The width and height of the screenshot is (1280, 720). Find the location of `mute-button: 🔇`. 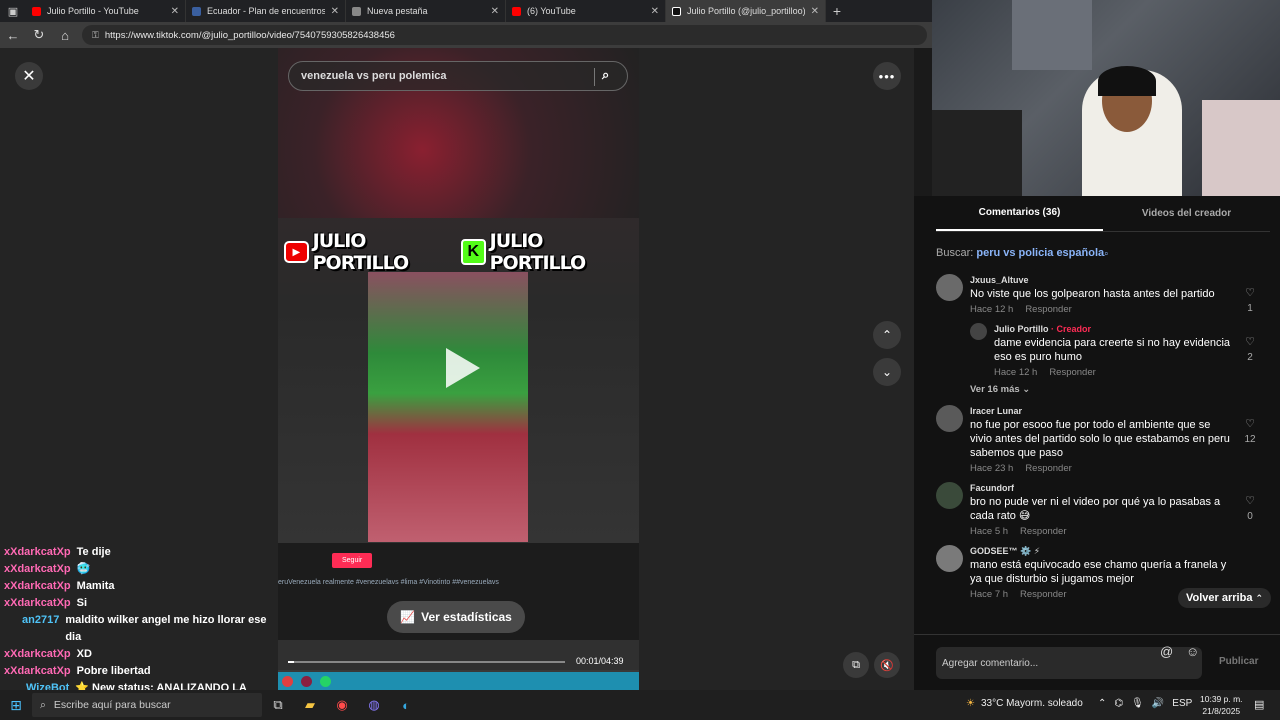

mute-button: 🔇 is located at coordinates (887, 665).